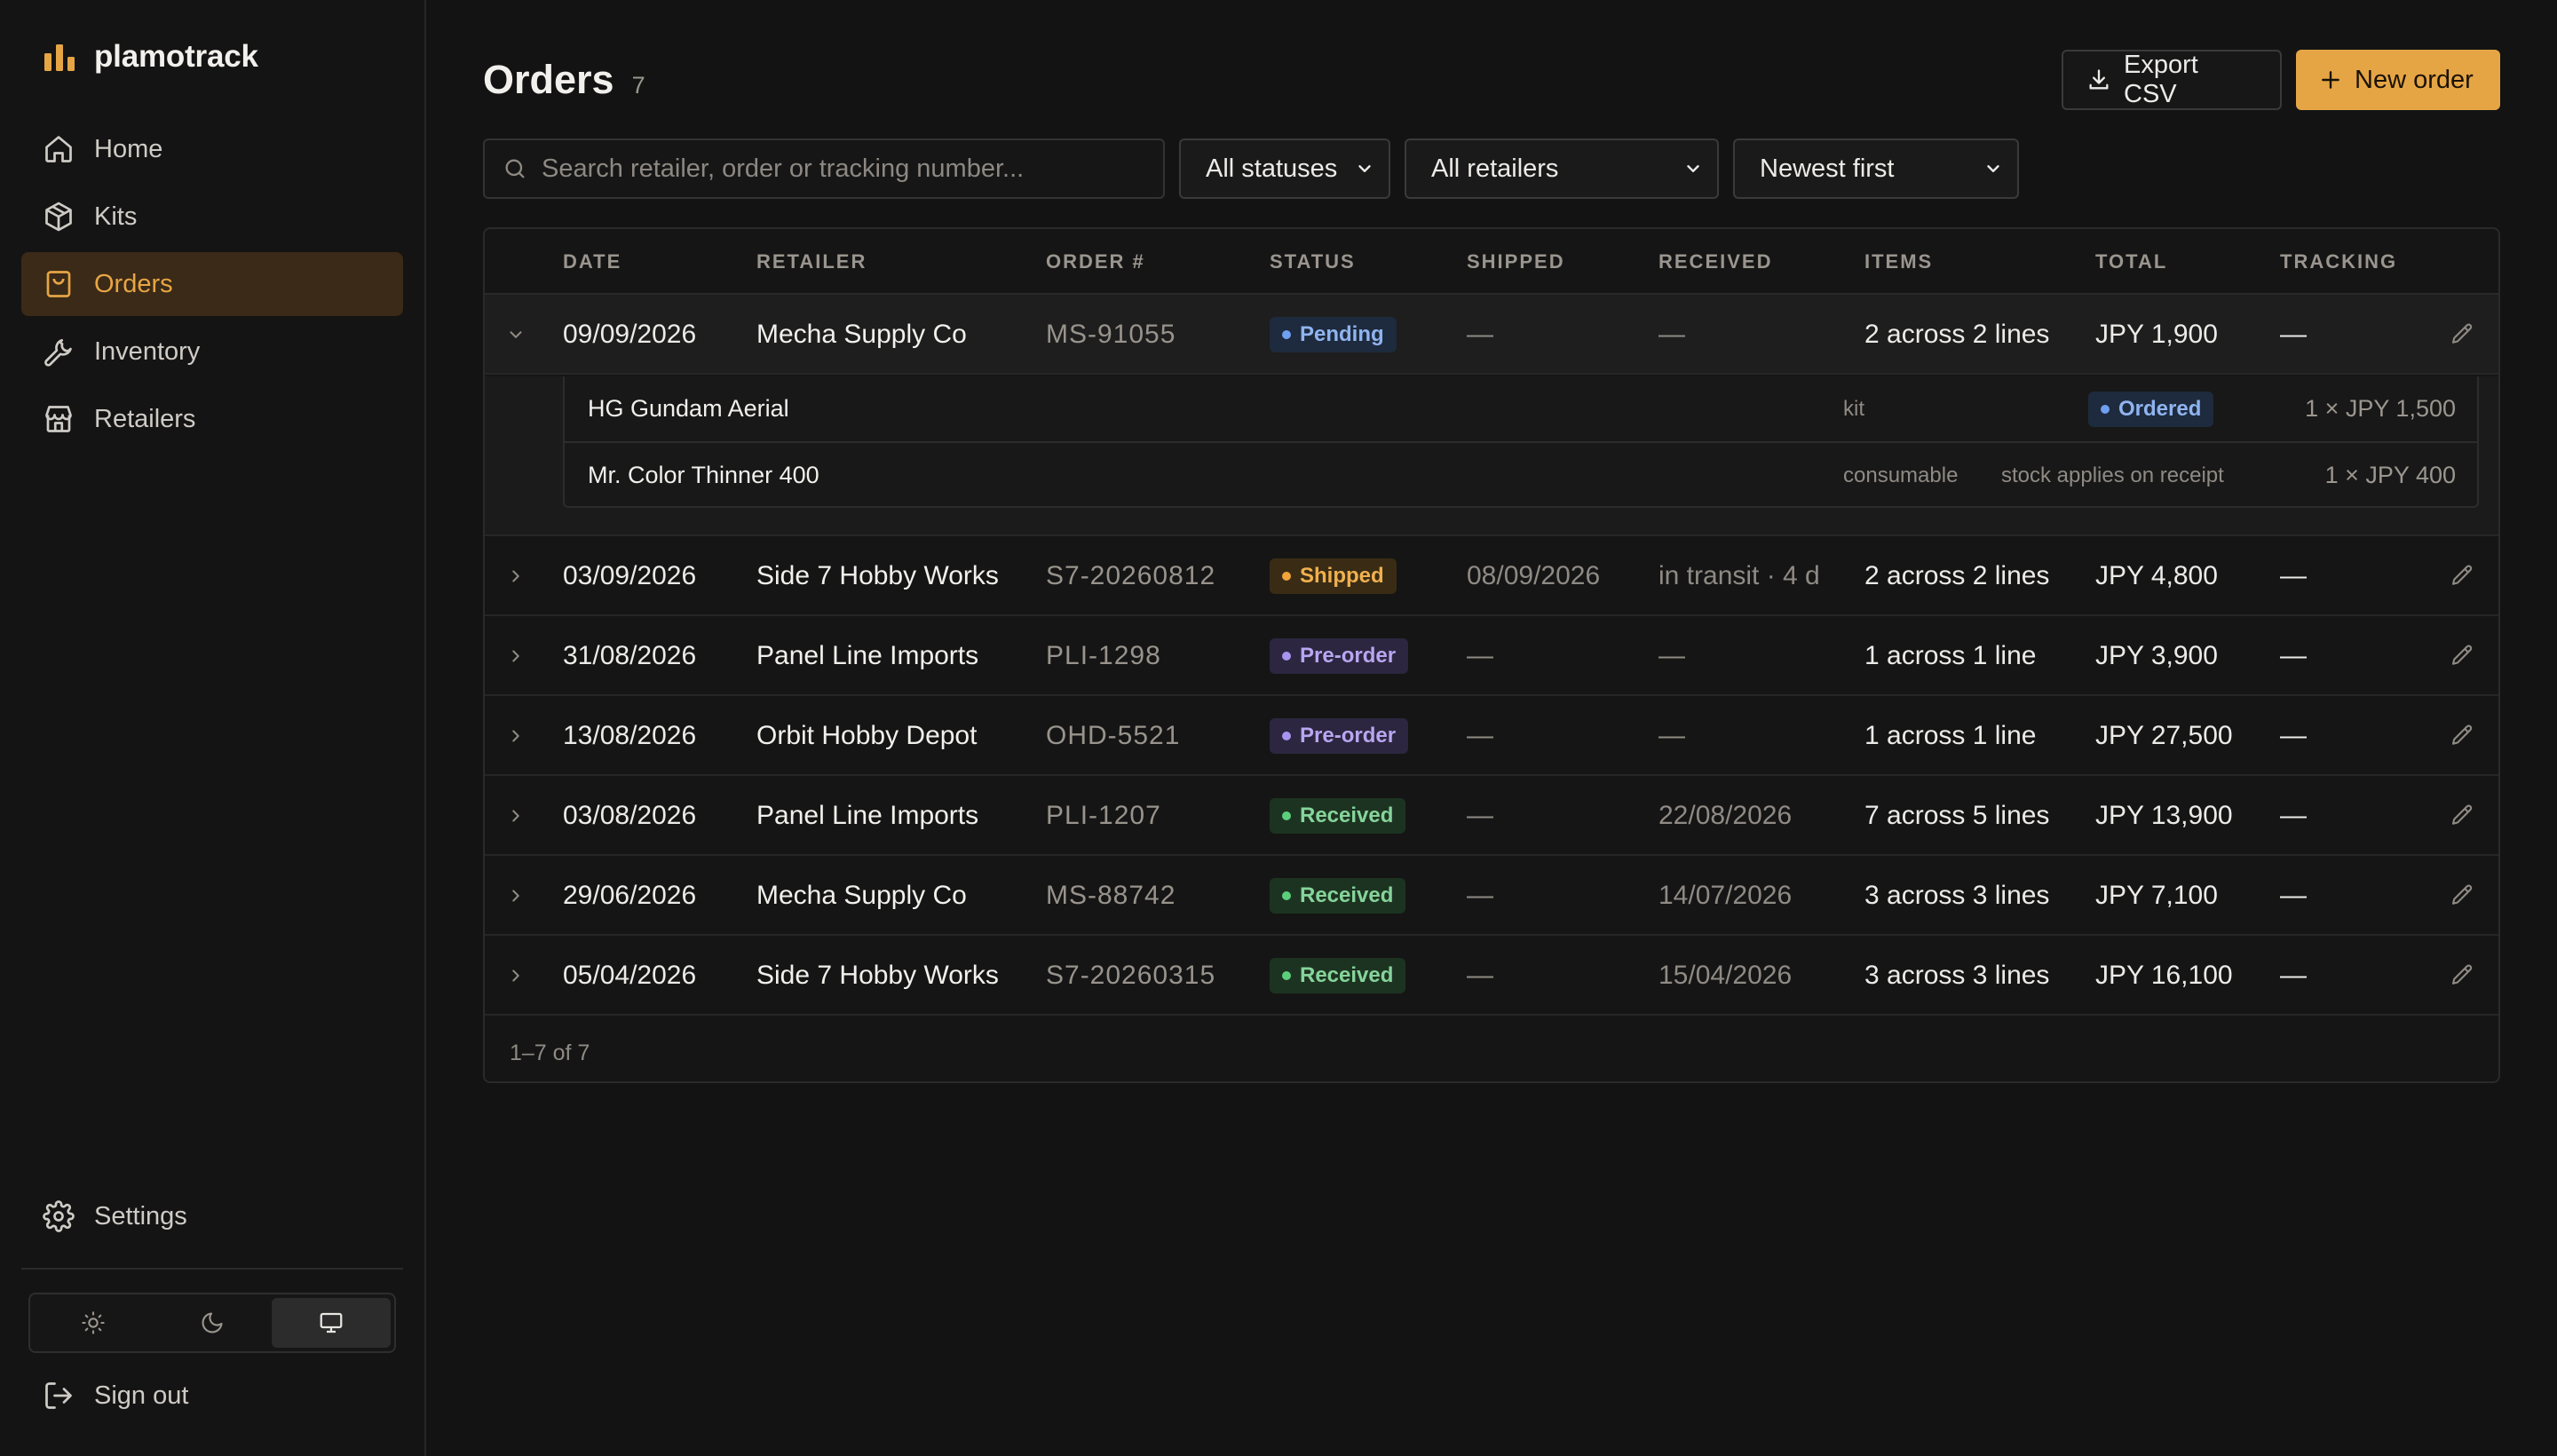 The width and height of the screenshot is (2557, 1456). I want to click on line-item-name: HG Gundam Aerial, so click(688, 408).